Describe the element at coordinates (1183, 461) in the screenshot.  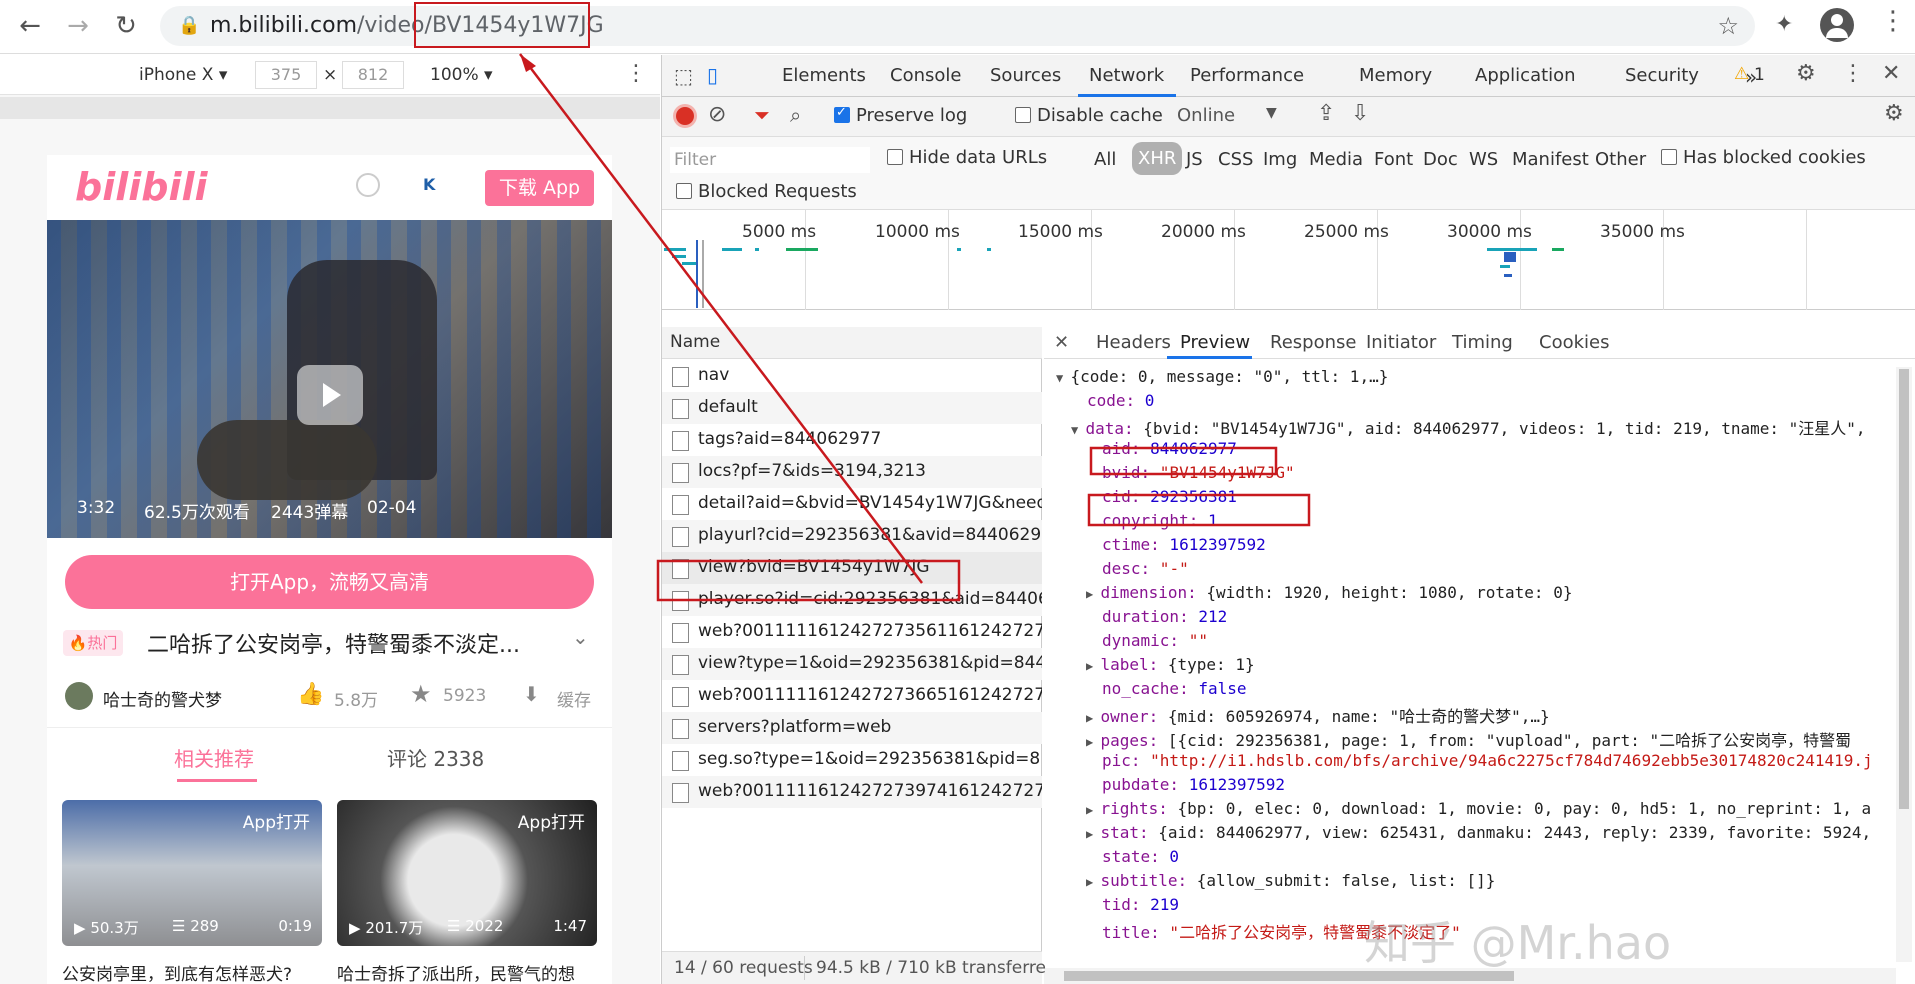
I see `aid-highlight` at that location.